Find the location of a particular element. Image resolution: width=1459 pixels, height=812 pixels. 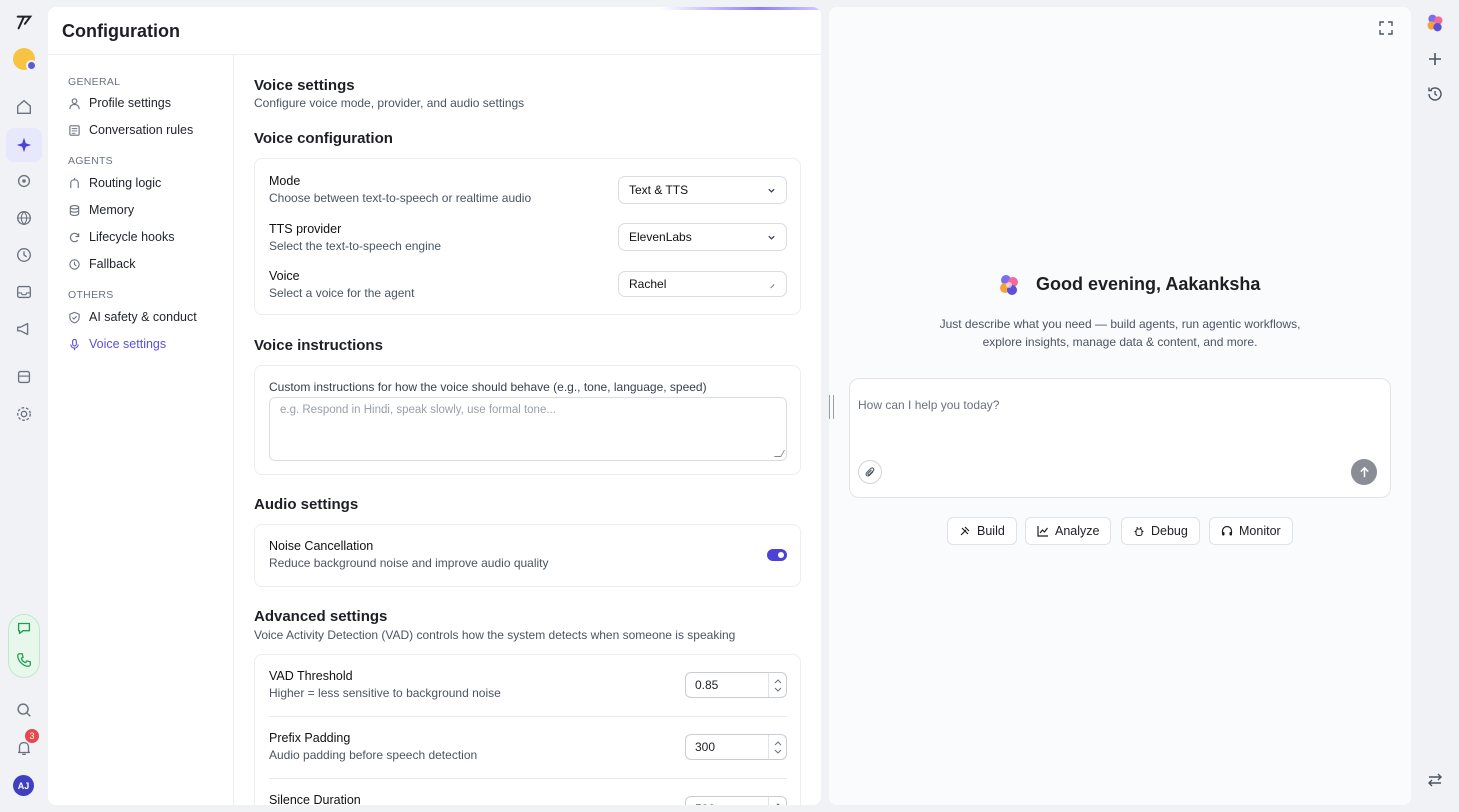

tts-provider-select-value: ElevenLabs is located at coordinates (660, 237).